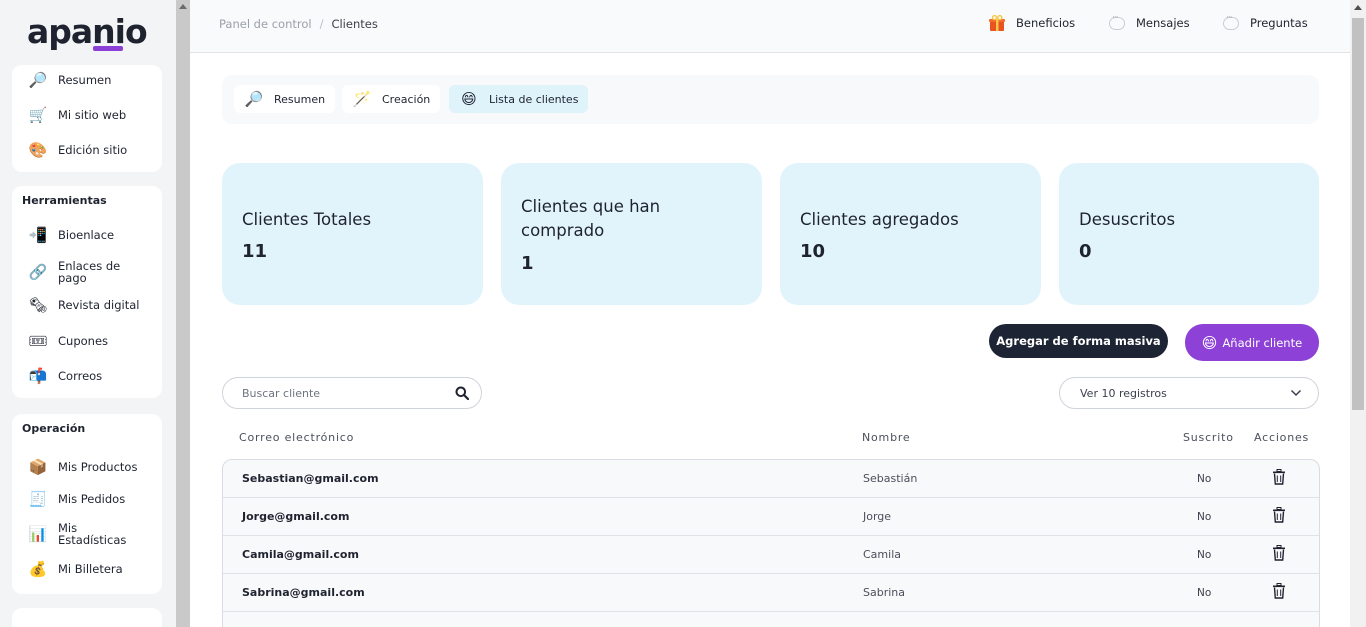 The height and width of the screenshot is (627, 1366). What do you see at coordinates (87, 569) in the screenshot?
I see `sidebar-item-mi-billetera: 💰 Mi Billetera` at bounding box center [87, 569].